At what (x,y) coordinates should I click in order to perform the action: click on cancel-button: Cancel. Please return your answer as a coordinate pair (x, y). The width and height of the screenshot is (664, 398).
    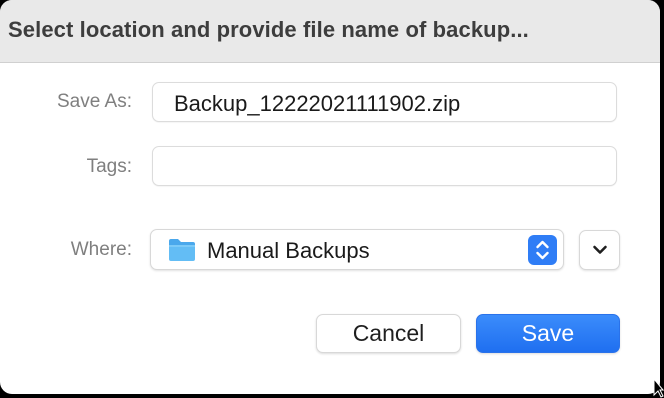
    Looking at the image, I should click on (388, 333).